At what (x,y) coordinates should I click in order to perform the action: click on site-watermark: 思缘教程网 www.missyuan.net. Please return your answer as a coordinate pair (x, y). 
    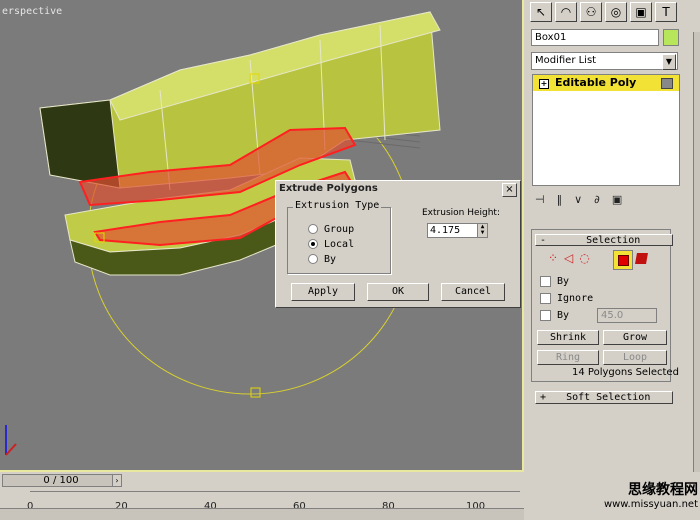
    Looking at the image, I should click on (631, 495).